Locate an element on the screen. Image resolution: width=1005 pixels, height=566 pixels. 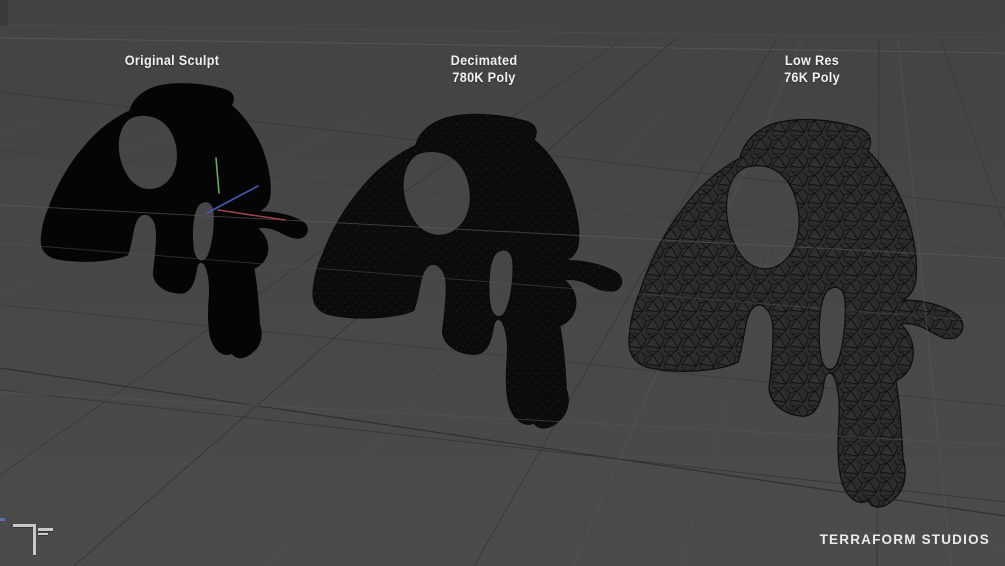
label-title: Original Sculpt is located at coordinates (172, 60).